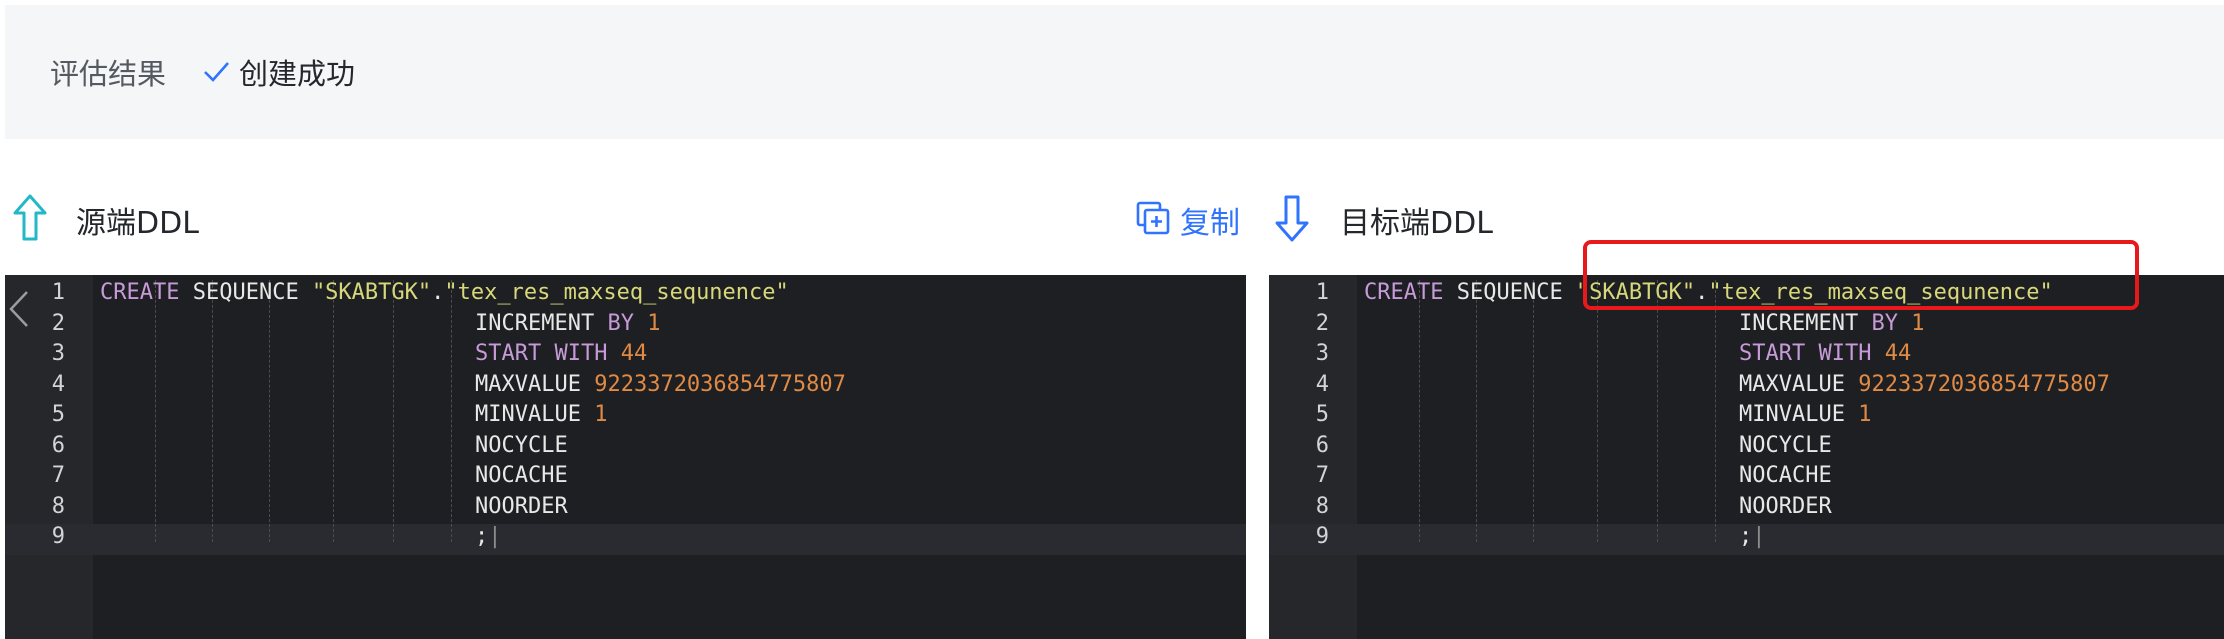 This screenshot has height=639, width=2224. Describe the element at coordinates (216, 72) in the screenshot. I see `check-icon` at that location.